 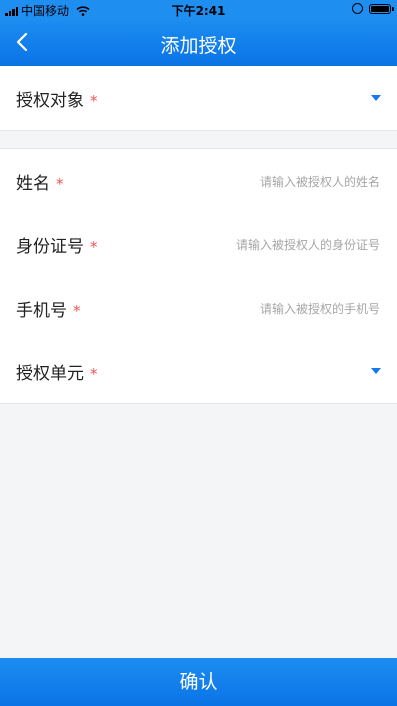 What do you see at coordinates (50, 247) in the screenshot?
I see `id-number-label-text: 身份证号` at bounding box center [50, 247].